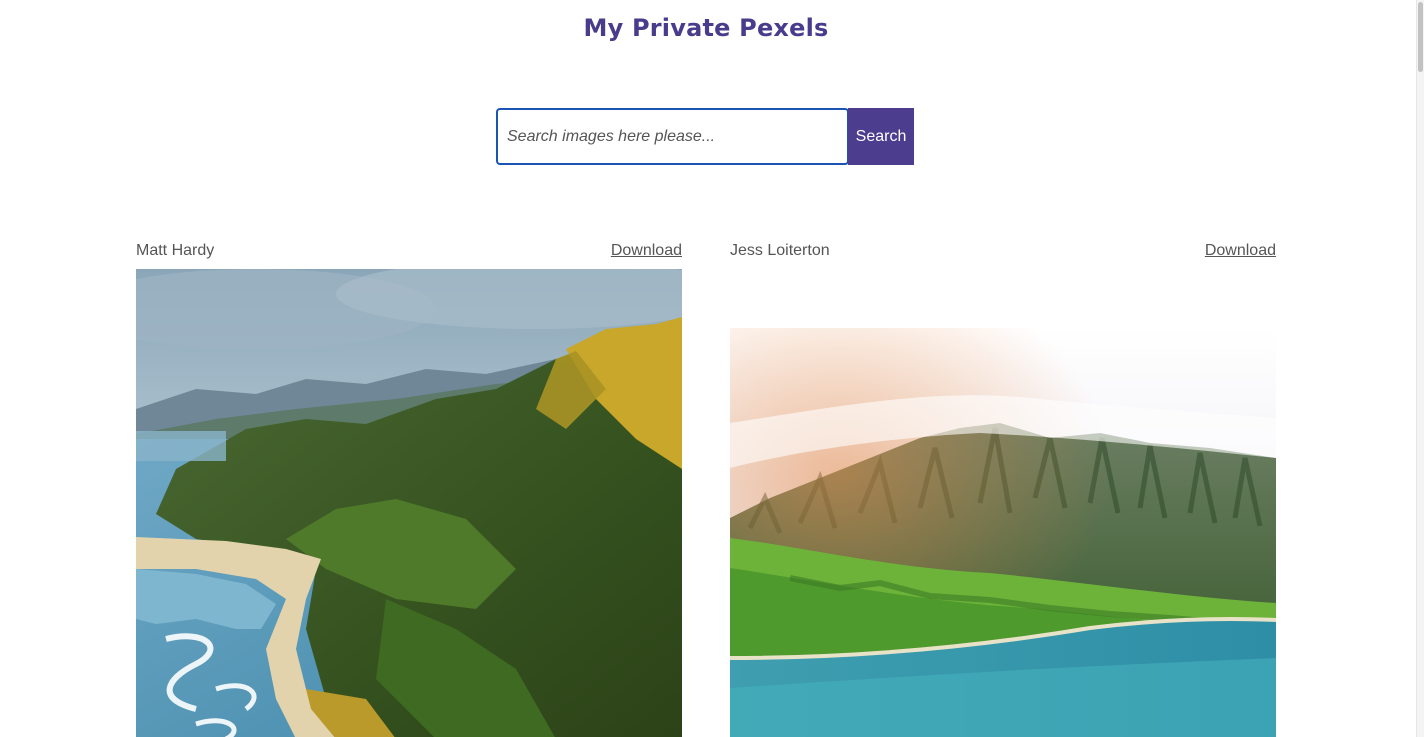  I want to click on vertical-scrollbar, so click(1420, 368).